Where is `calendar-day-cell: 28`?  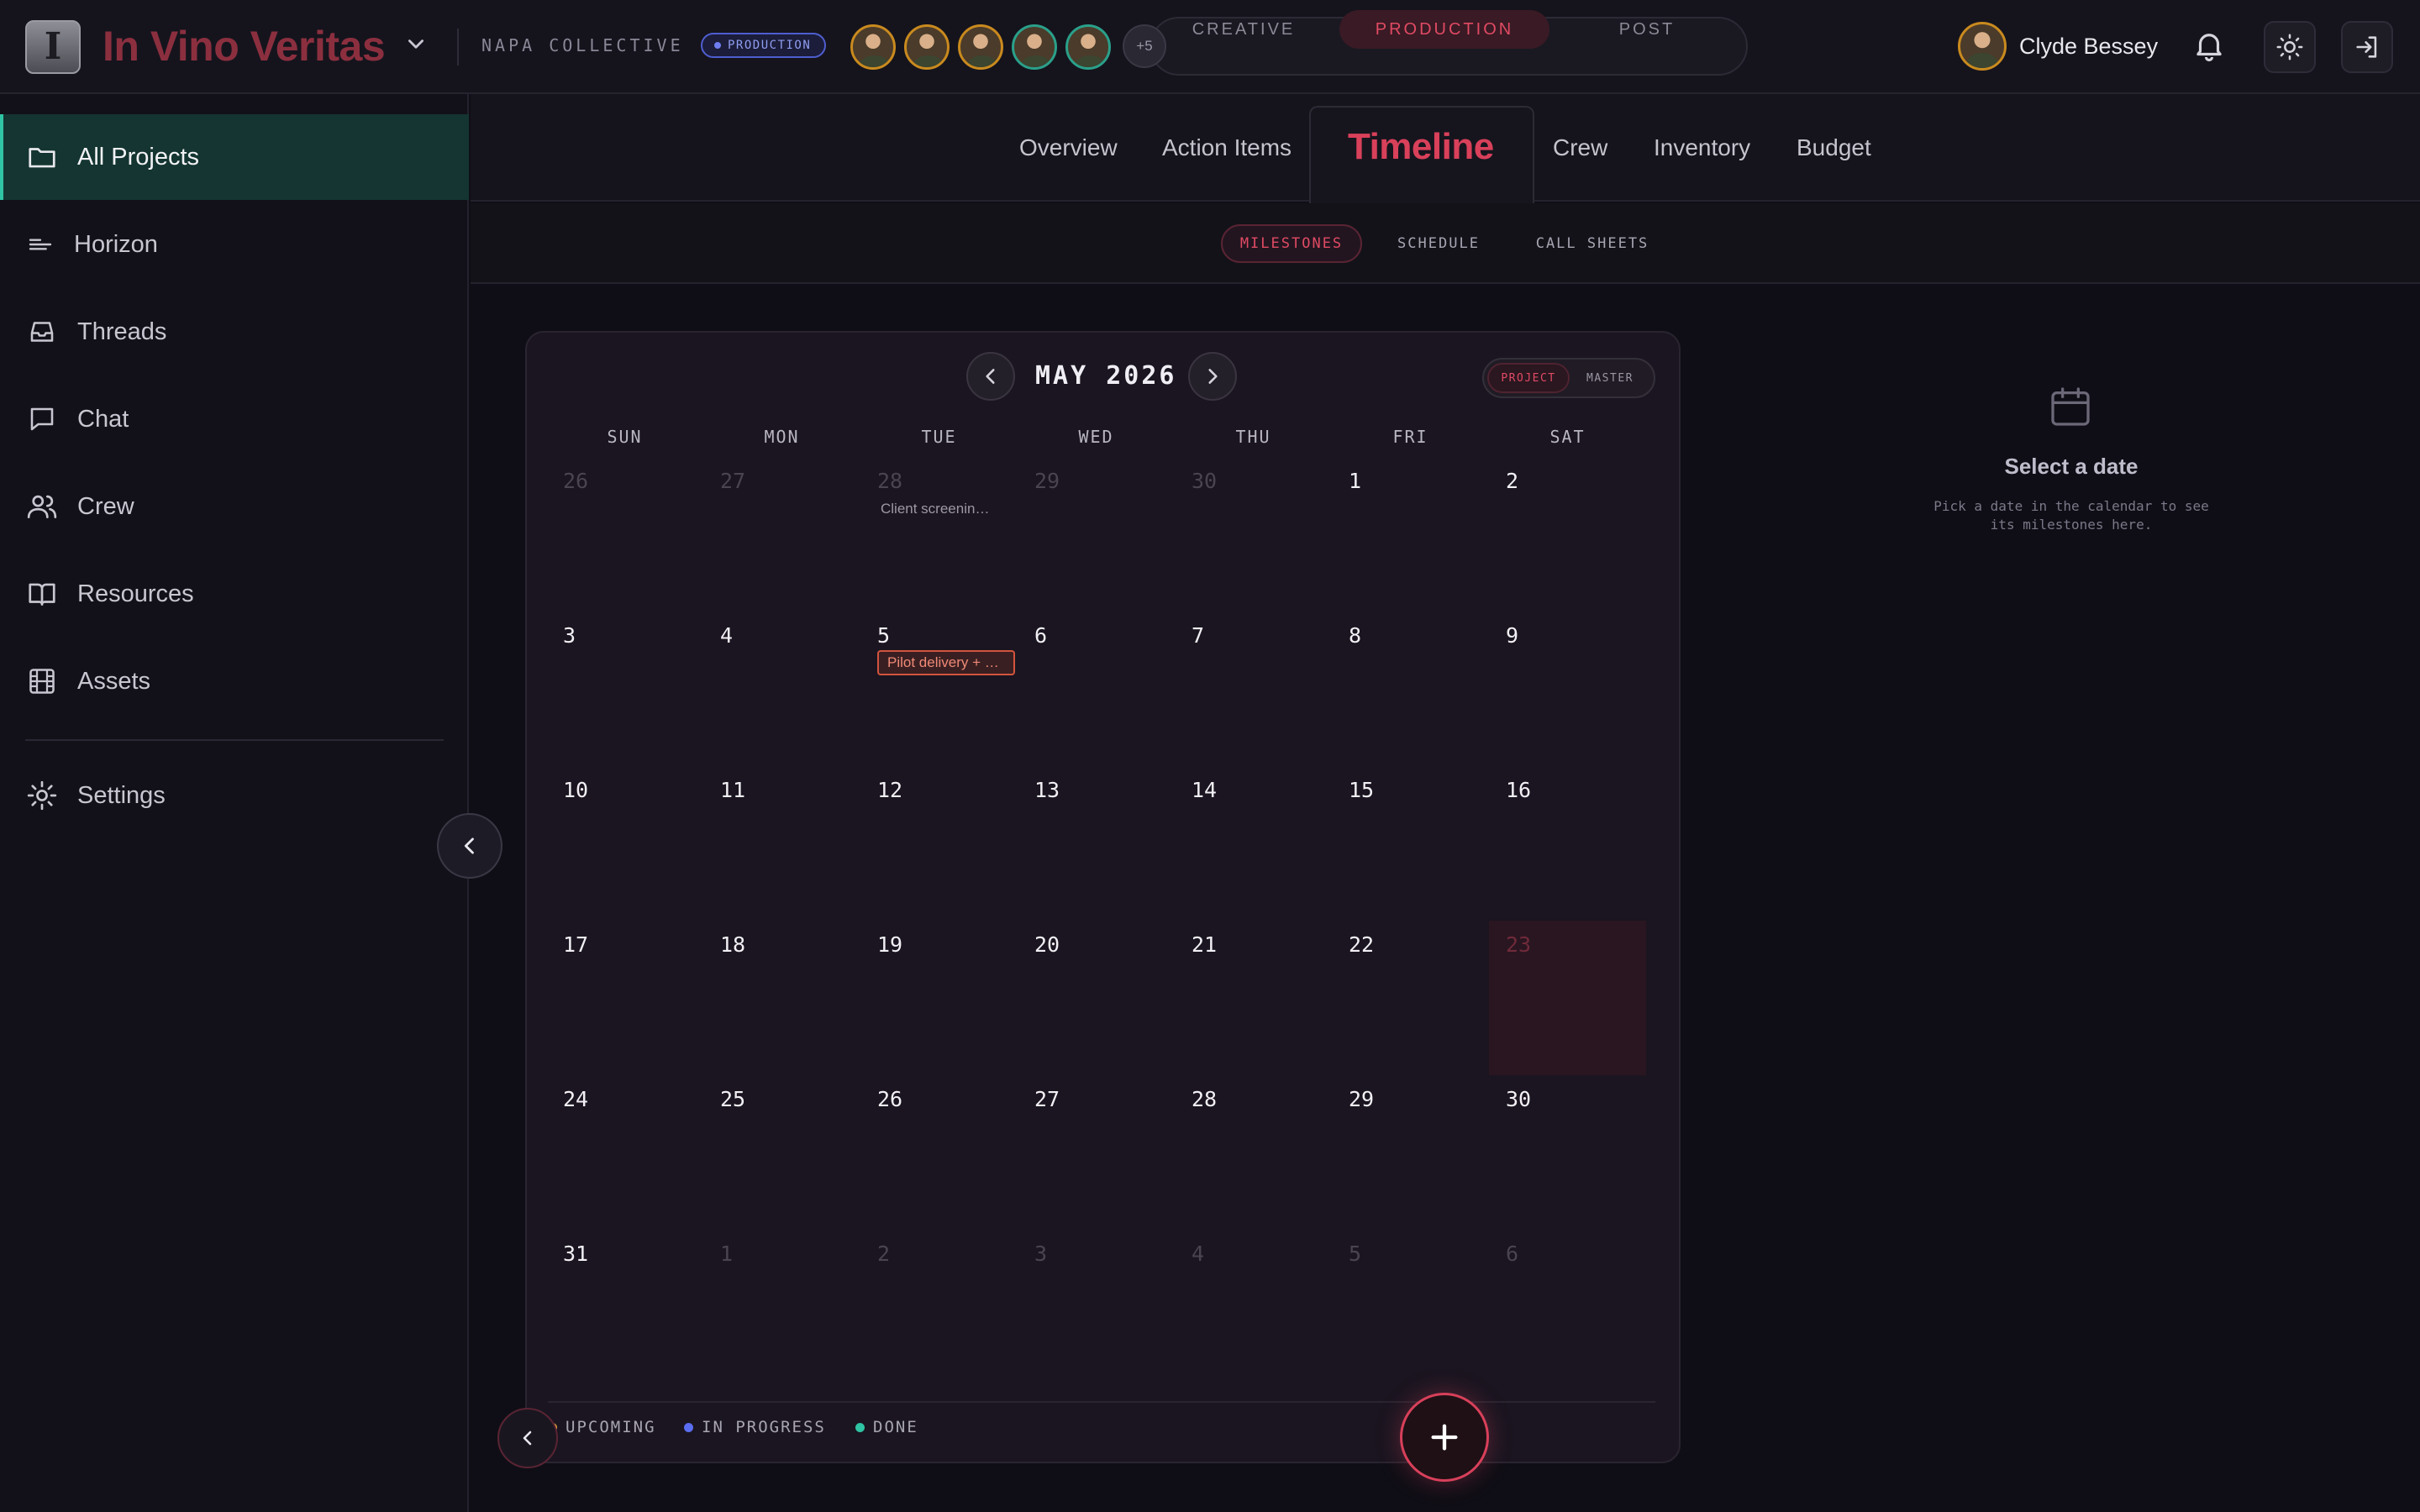
calendar-day-cell: 28 is located at coordinates (1254, 1152).